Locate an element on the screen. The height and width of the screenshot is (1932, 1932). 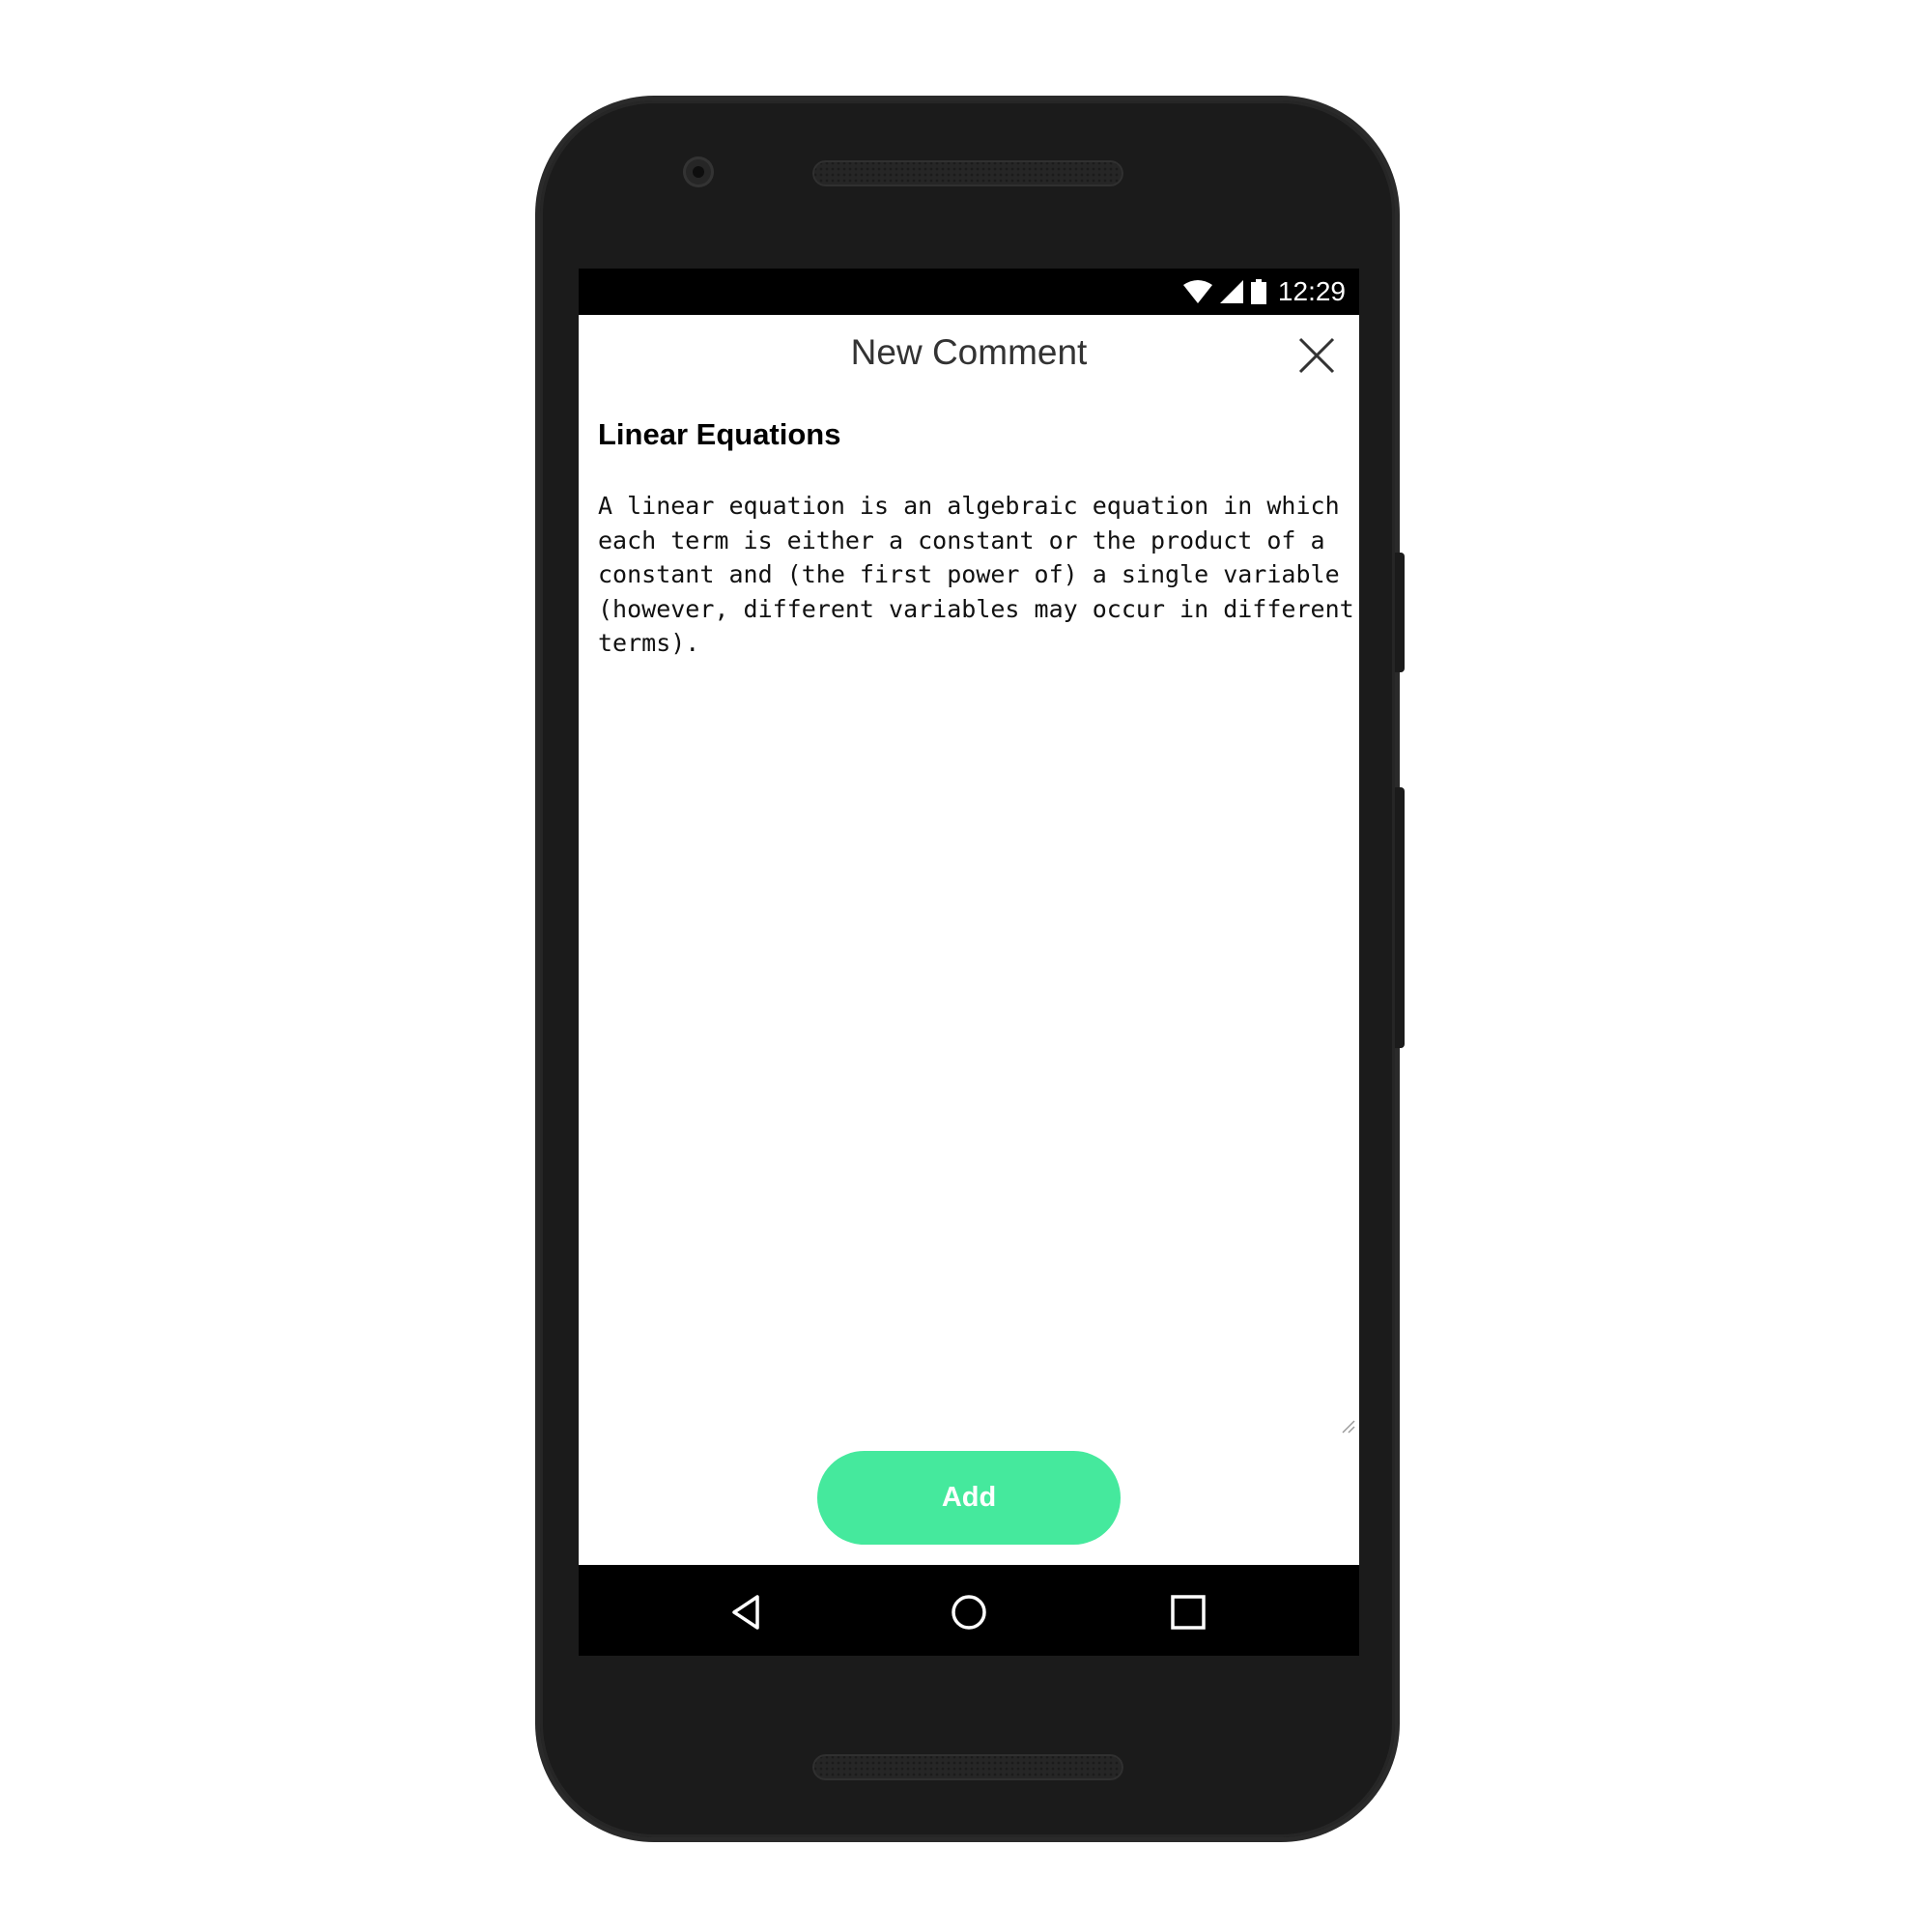
section-title: Linear Equations is located at coordinates (719, 434).